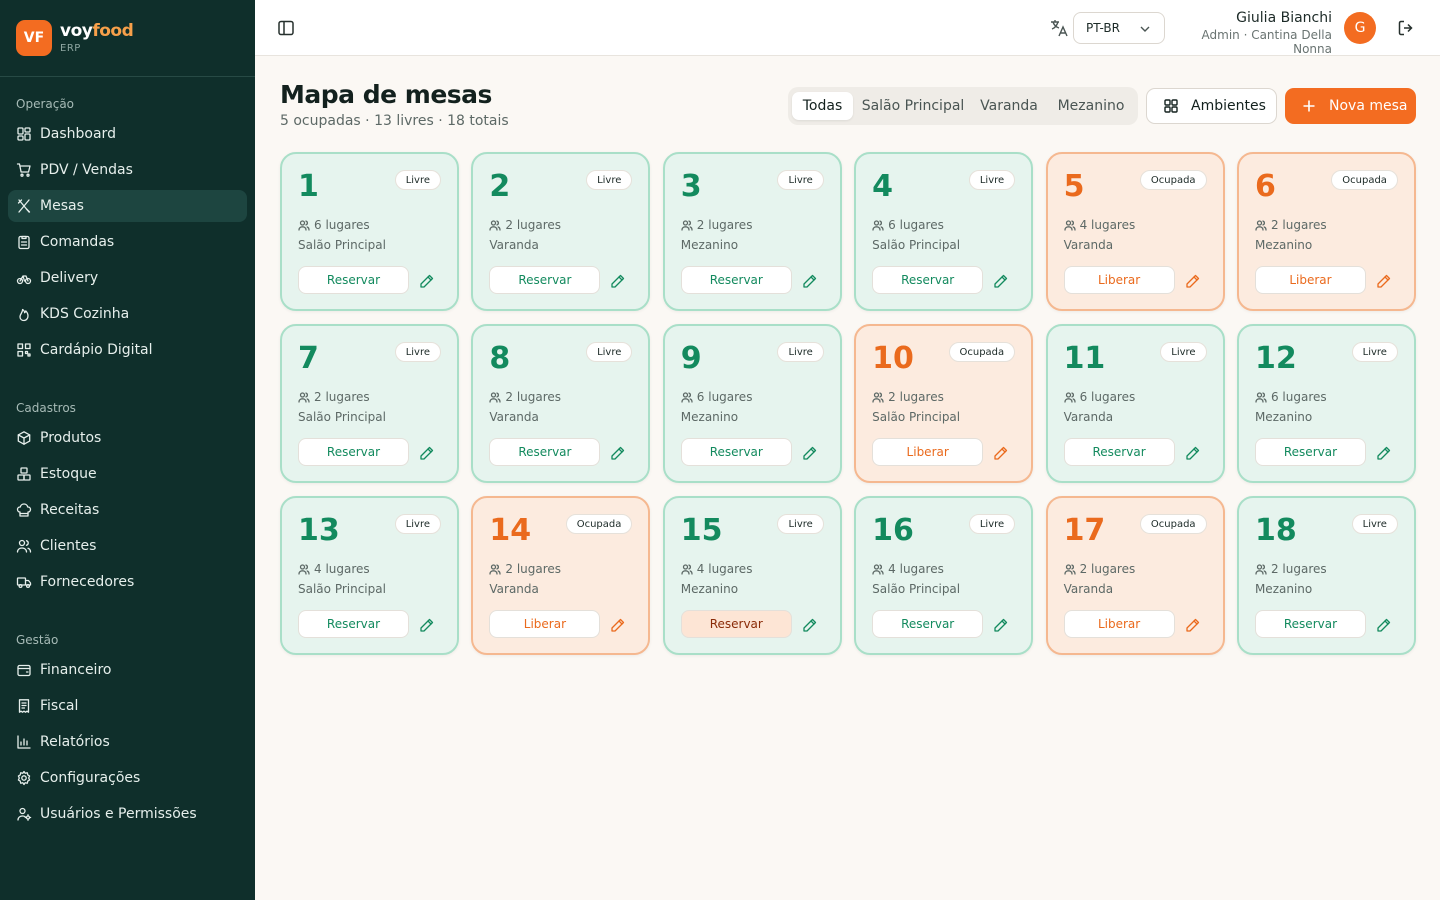 The width and height of the screenshot is (1440, 900). What do you see at coordinates (1298, 569) in the screenshot?
I see `seats-label: 2 lugares` at bounding box center [1298, 569].